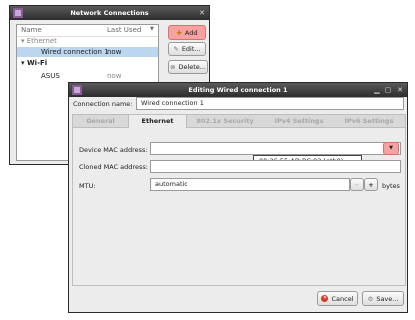  Describe the element at coordinates (113, 167) in the screenshot. I see `cloned-mac-label: Cloned MAC address:` at that location.